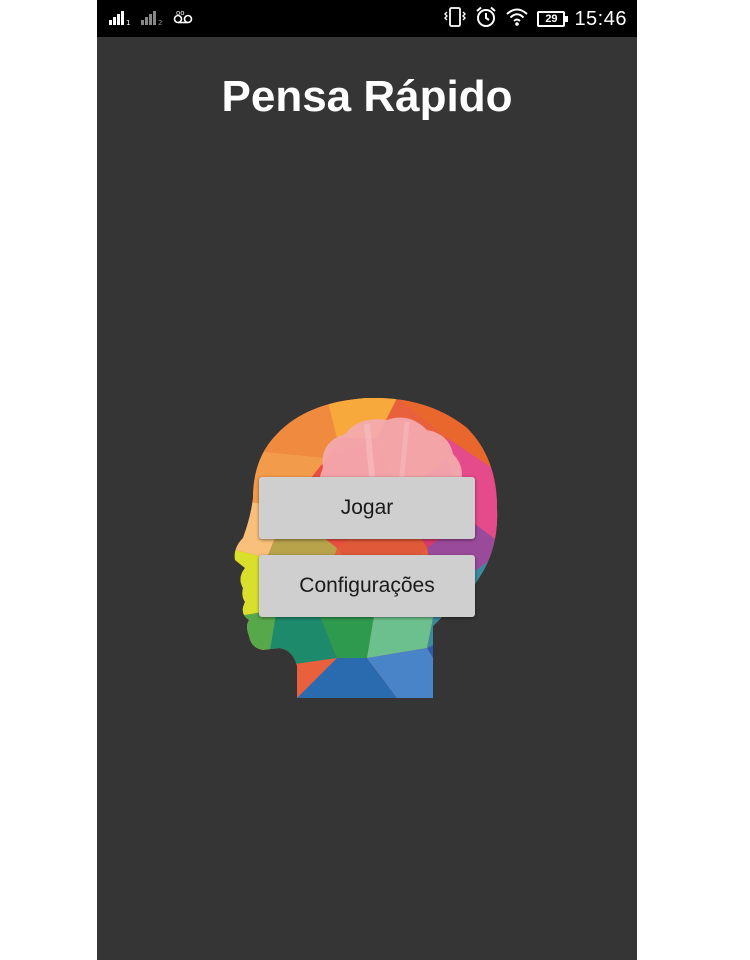 Image resolution: width=750 pixels, height=960 pixels. What do you see at coordinates (517, 19) in the screenshot?
I see `wifi-icon` at bounding box center [517, 19].